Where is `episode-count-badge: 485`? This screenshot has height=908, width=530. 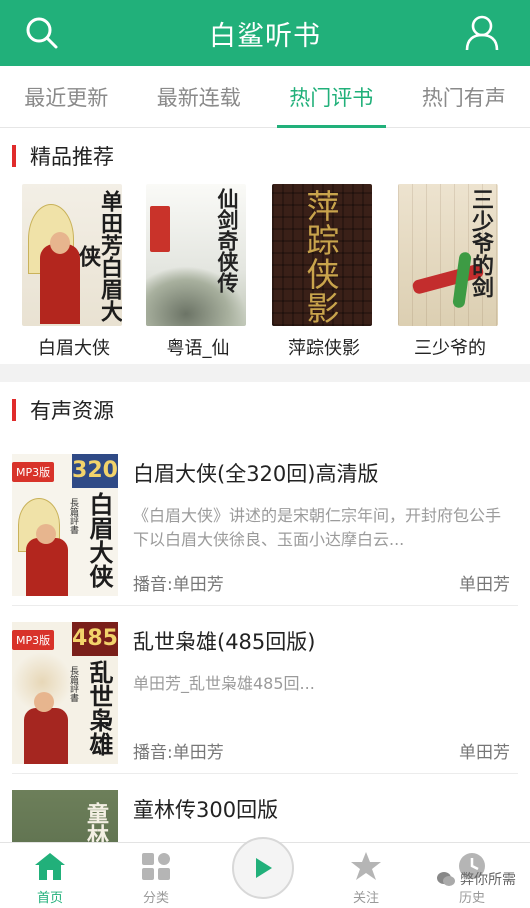 episode-count-badge: 485 is located at coordinates (95, 639).